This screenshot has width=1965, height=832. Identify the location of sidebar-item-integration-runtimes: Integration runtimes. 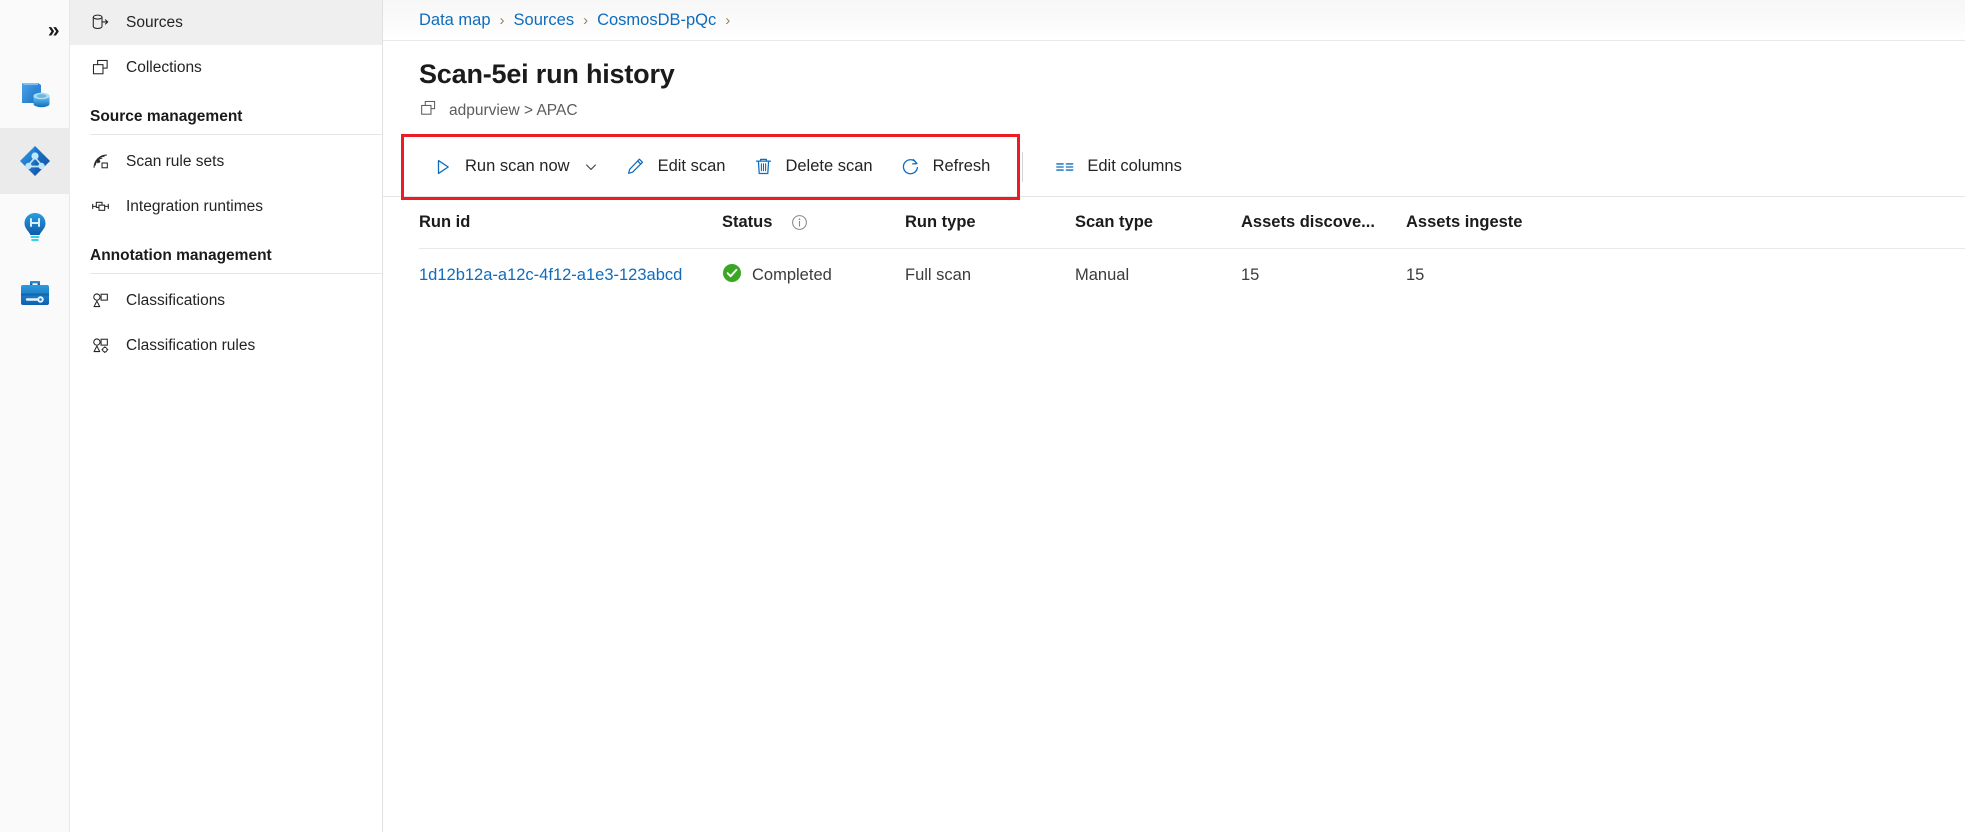
(226, 206).